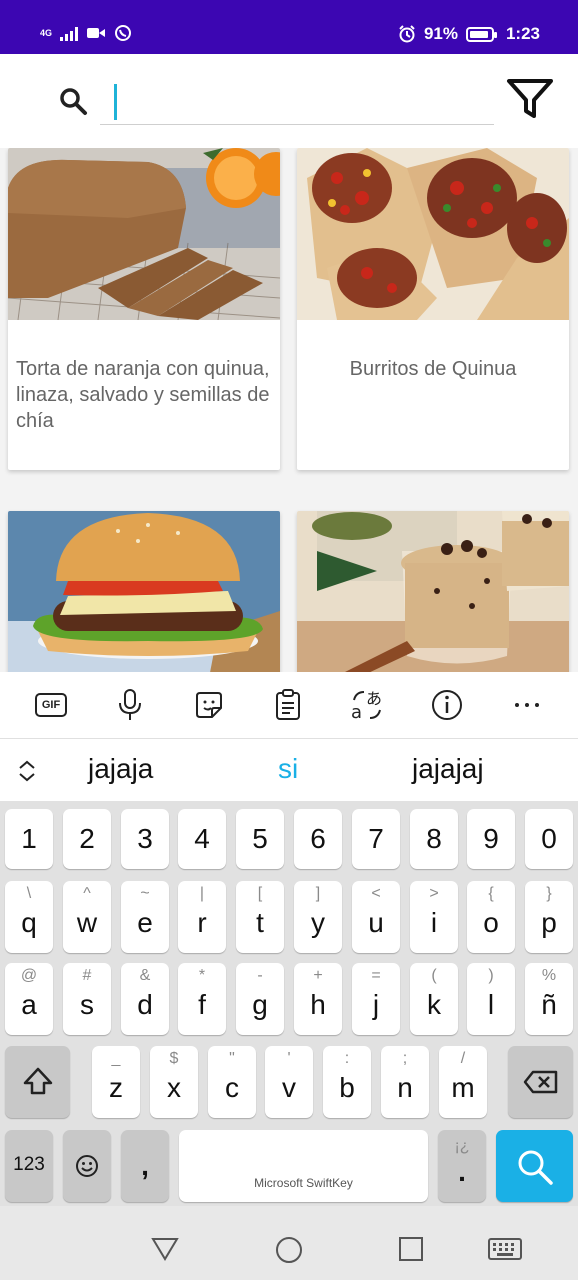 The image size is (578, 1280). I want to click on key-label: 6, so click(318, 838).